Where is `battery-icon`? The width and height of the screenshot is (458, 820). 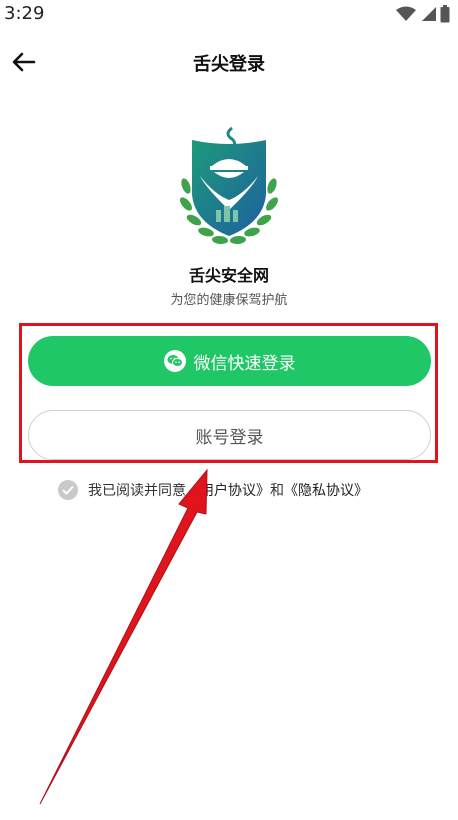
battery-icon is located at coordinates (445, 14).